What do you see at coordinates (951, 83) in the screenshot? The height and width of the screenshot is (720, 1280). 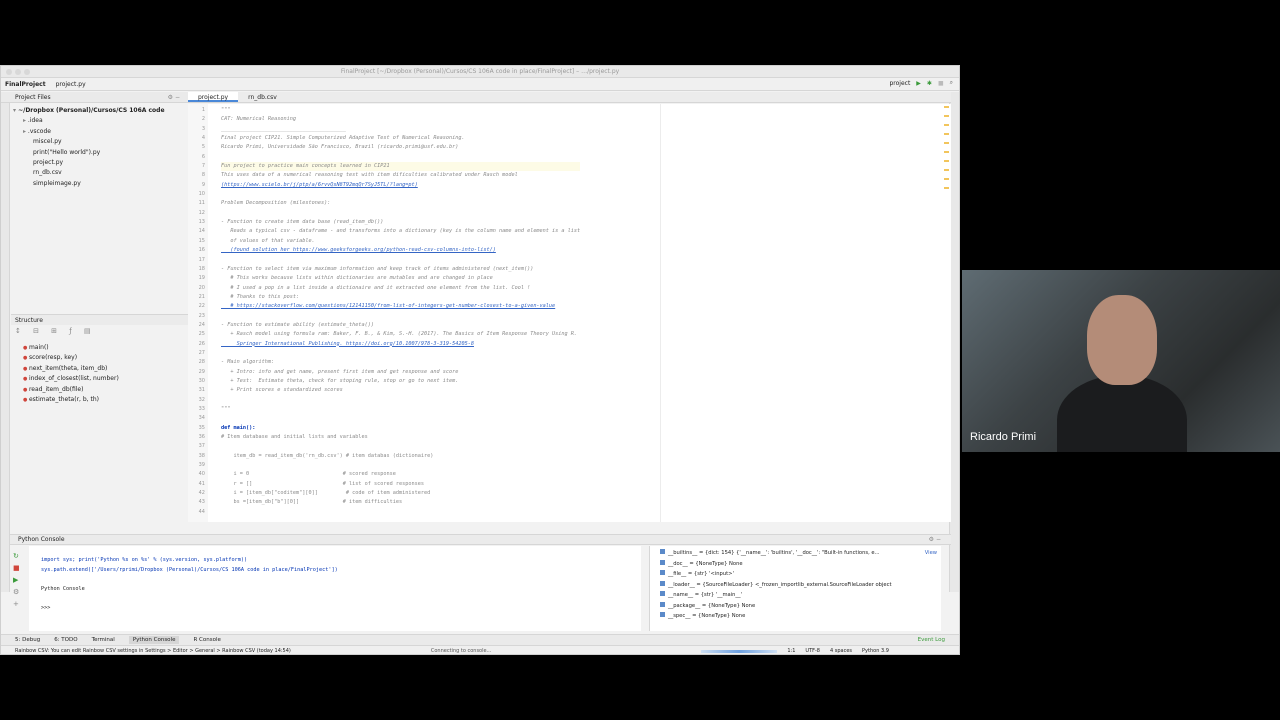 I see `search-icon: ⌕` at bounding box center [951, 83].